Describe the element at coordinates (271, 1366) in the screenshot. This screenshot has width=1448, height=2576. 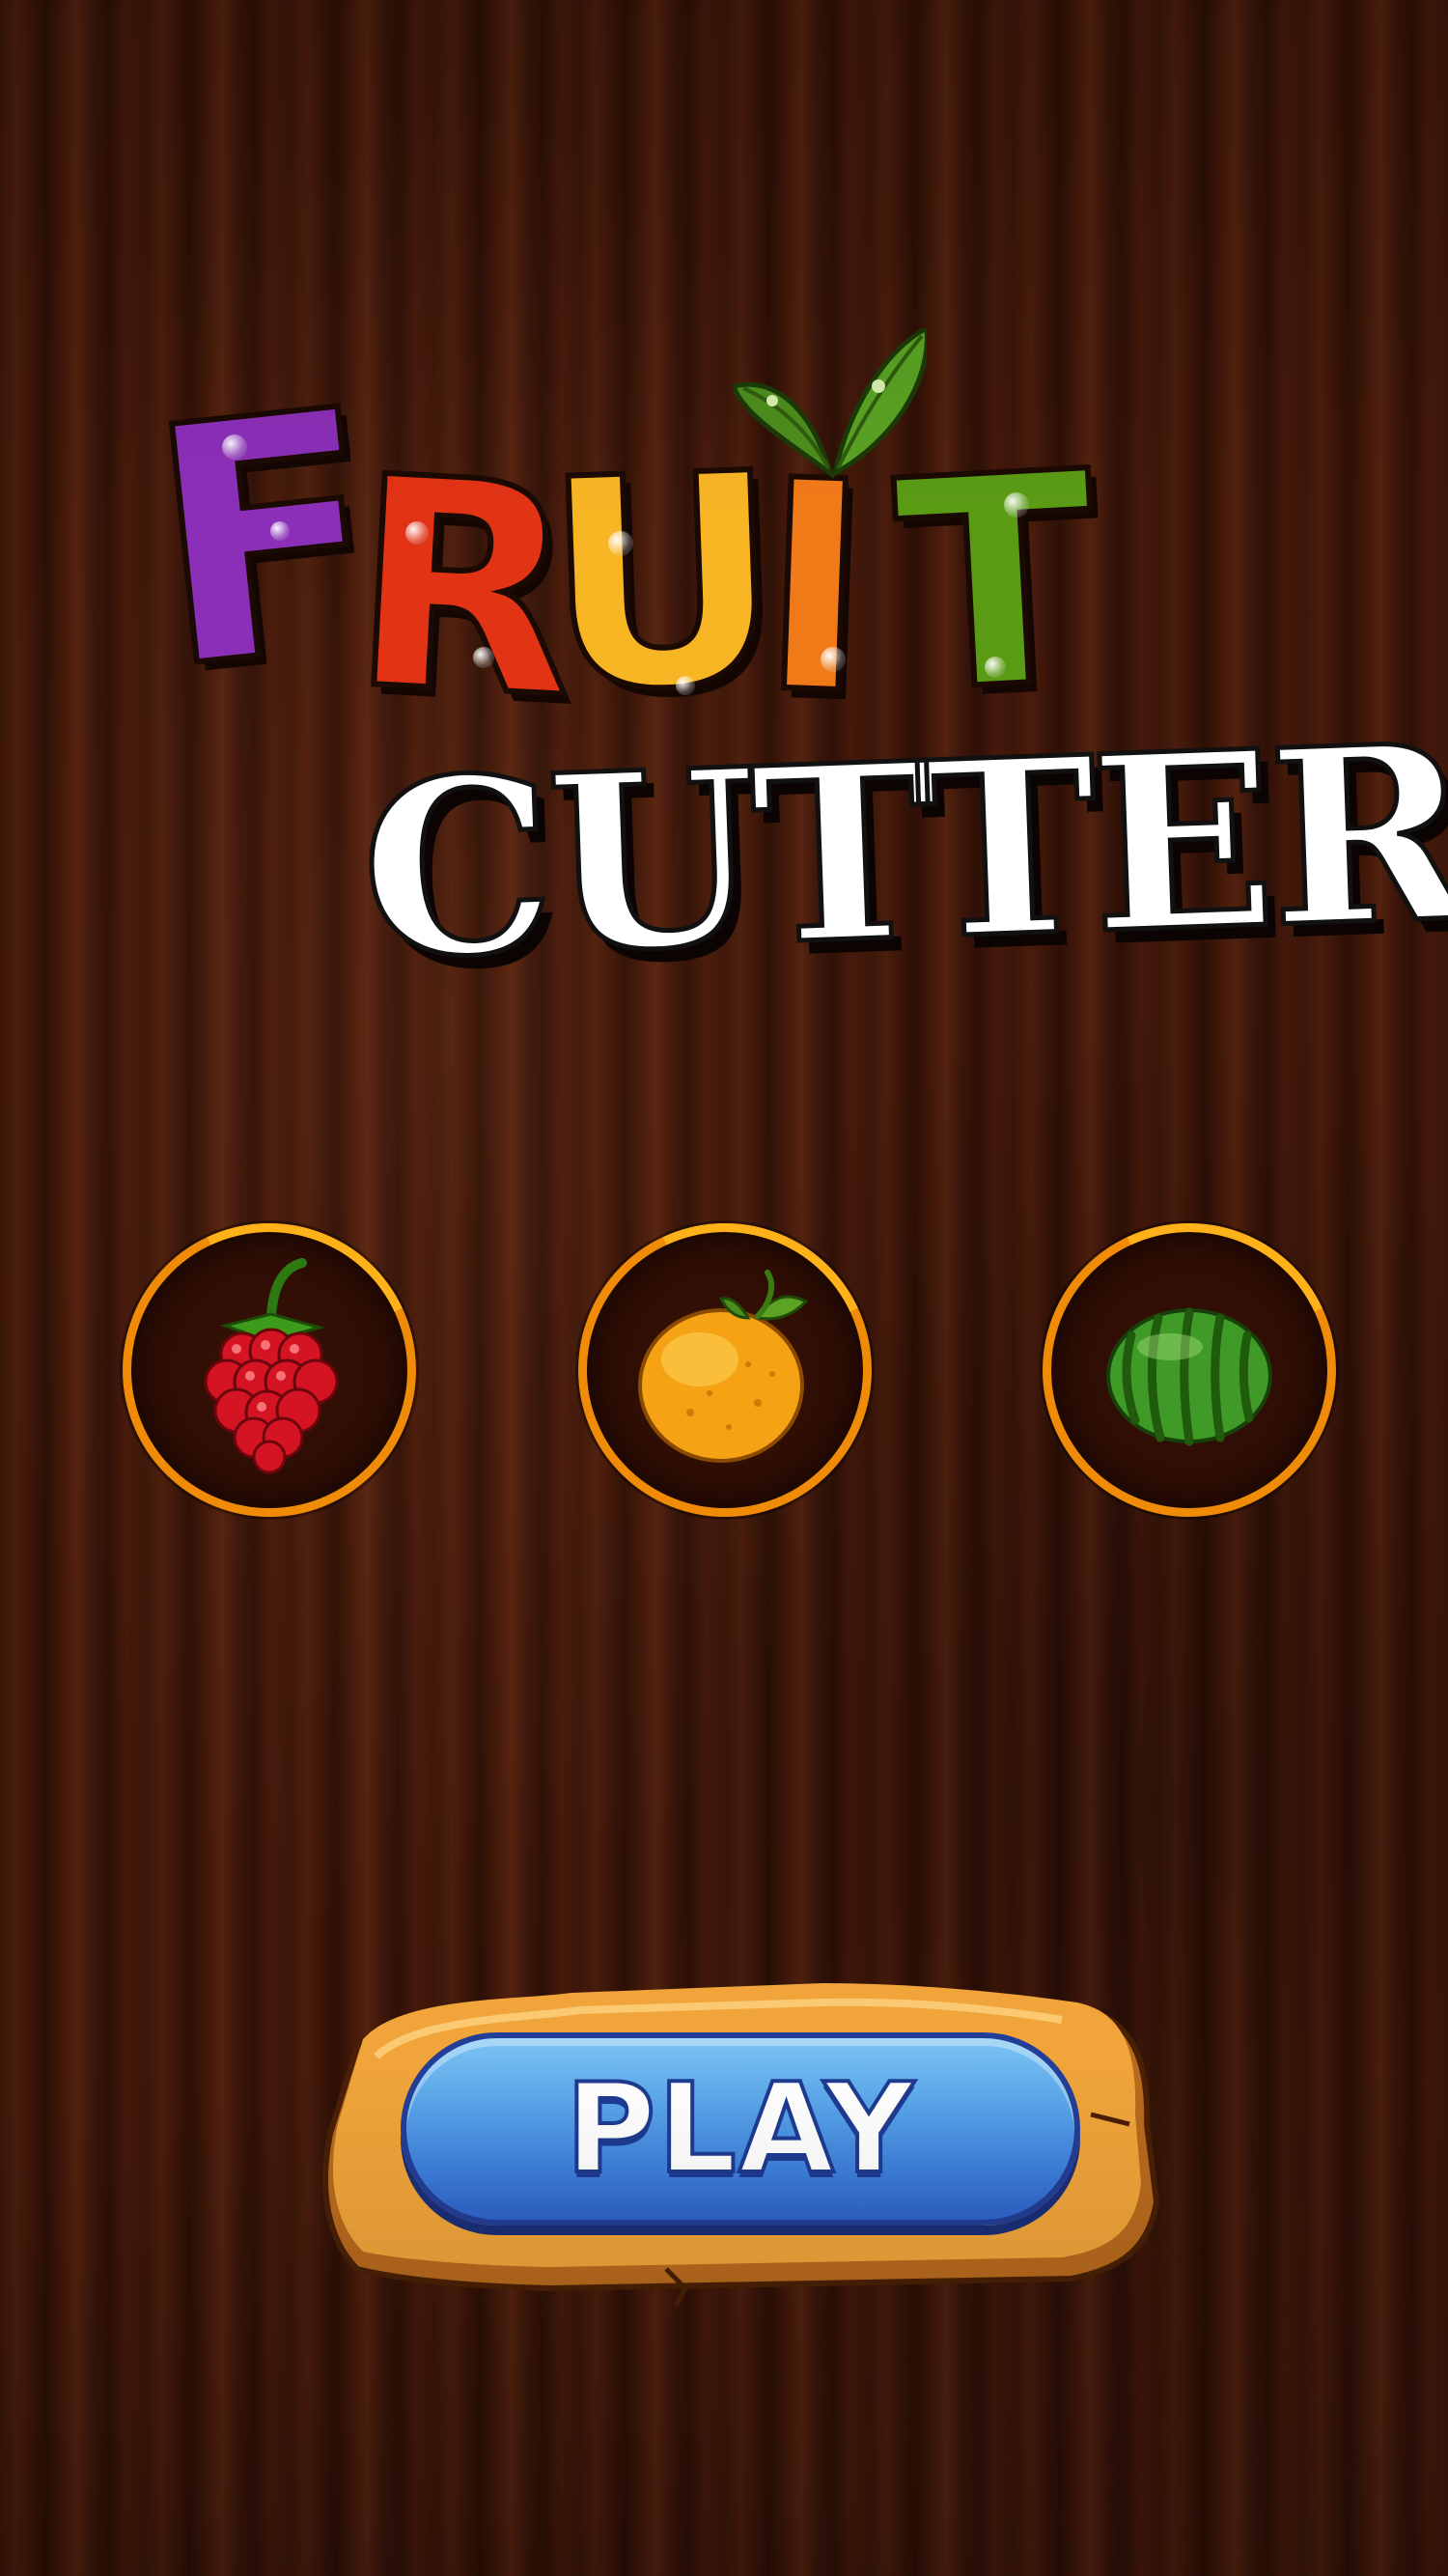
I see `raspberry-icon` at that location.